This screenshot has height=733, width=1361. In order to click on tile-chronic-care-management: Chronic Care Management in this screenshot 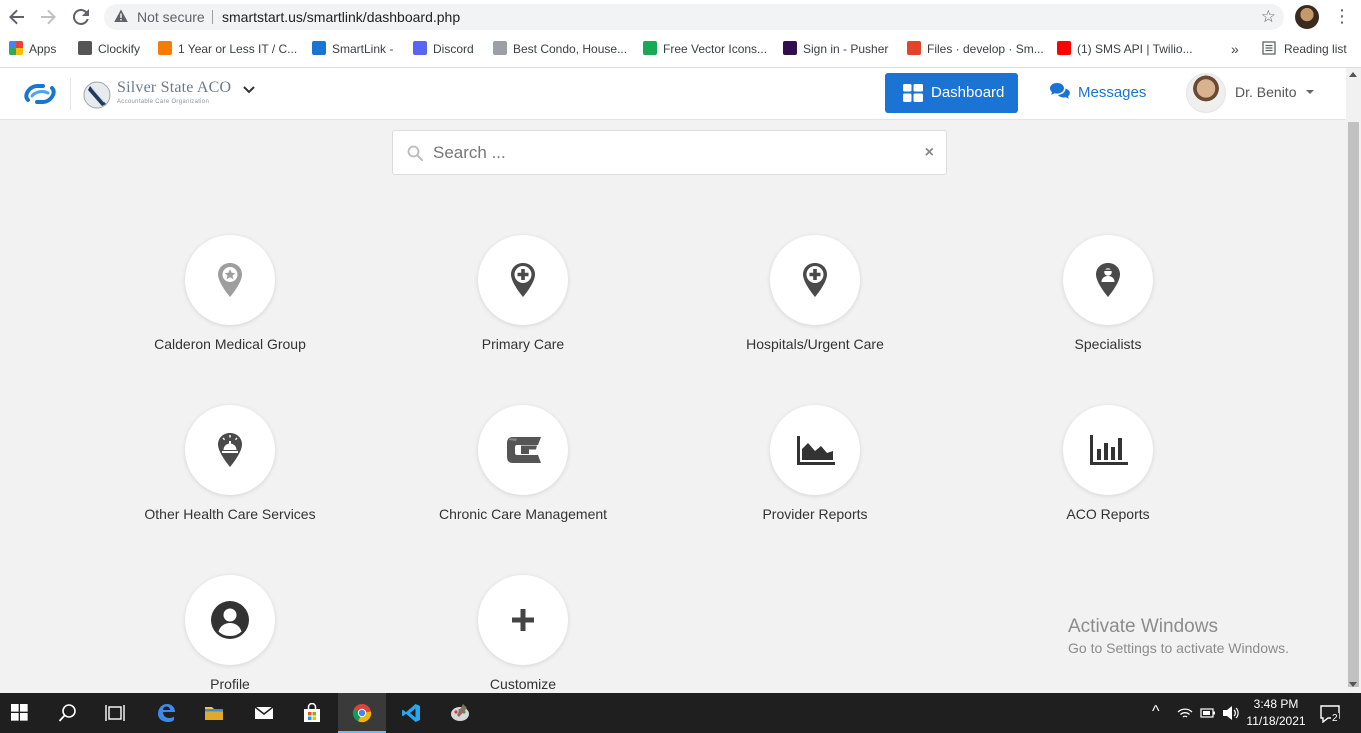, I will do `click(523, 475)`.